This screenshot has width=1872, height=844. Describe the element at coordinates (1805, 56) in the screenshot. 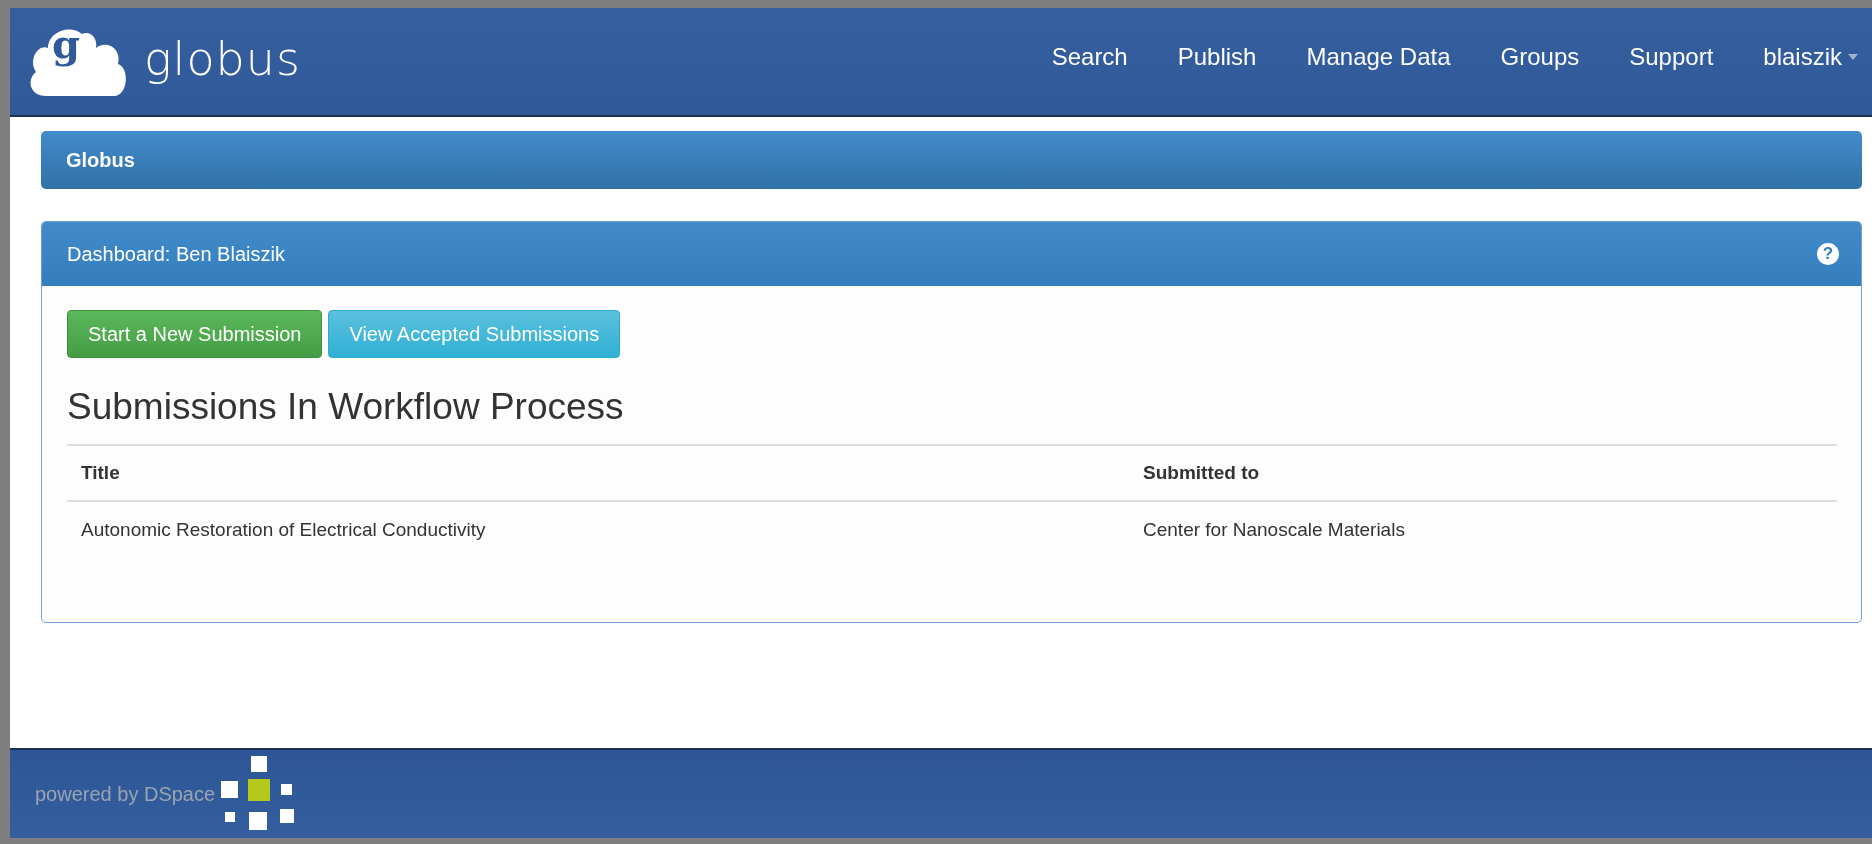

I see `user-menu: blaiszik` at that location.